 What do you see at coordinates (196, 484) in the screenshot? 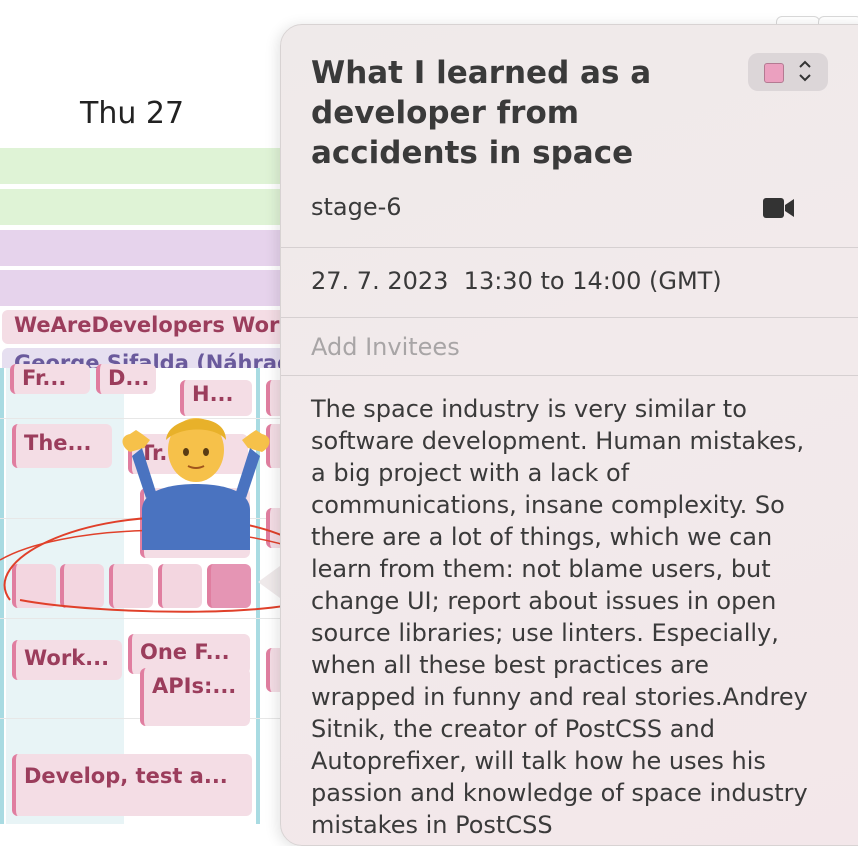
I see `person-shrugging-emoji` at bounding box center [196, 484].